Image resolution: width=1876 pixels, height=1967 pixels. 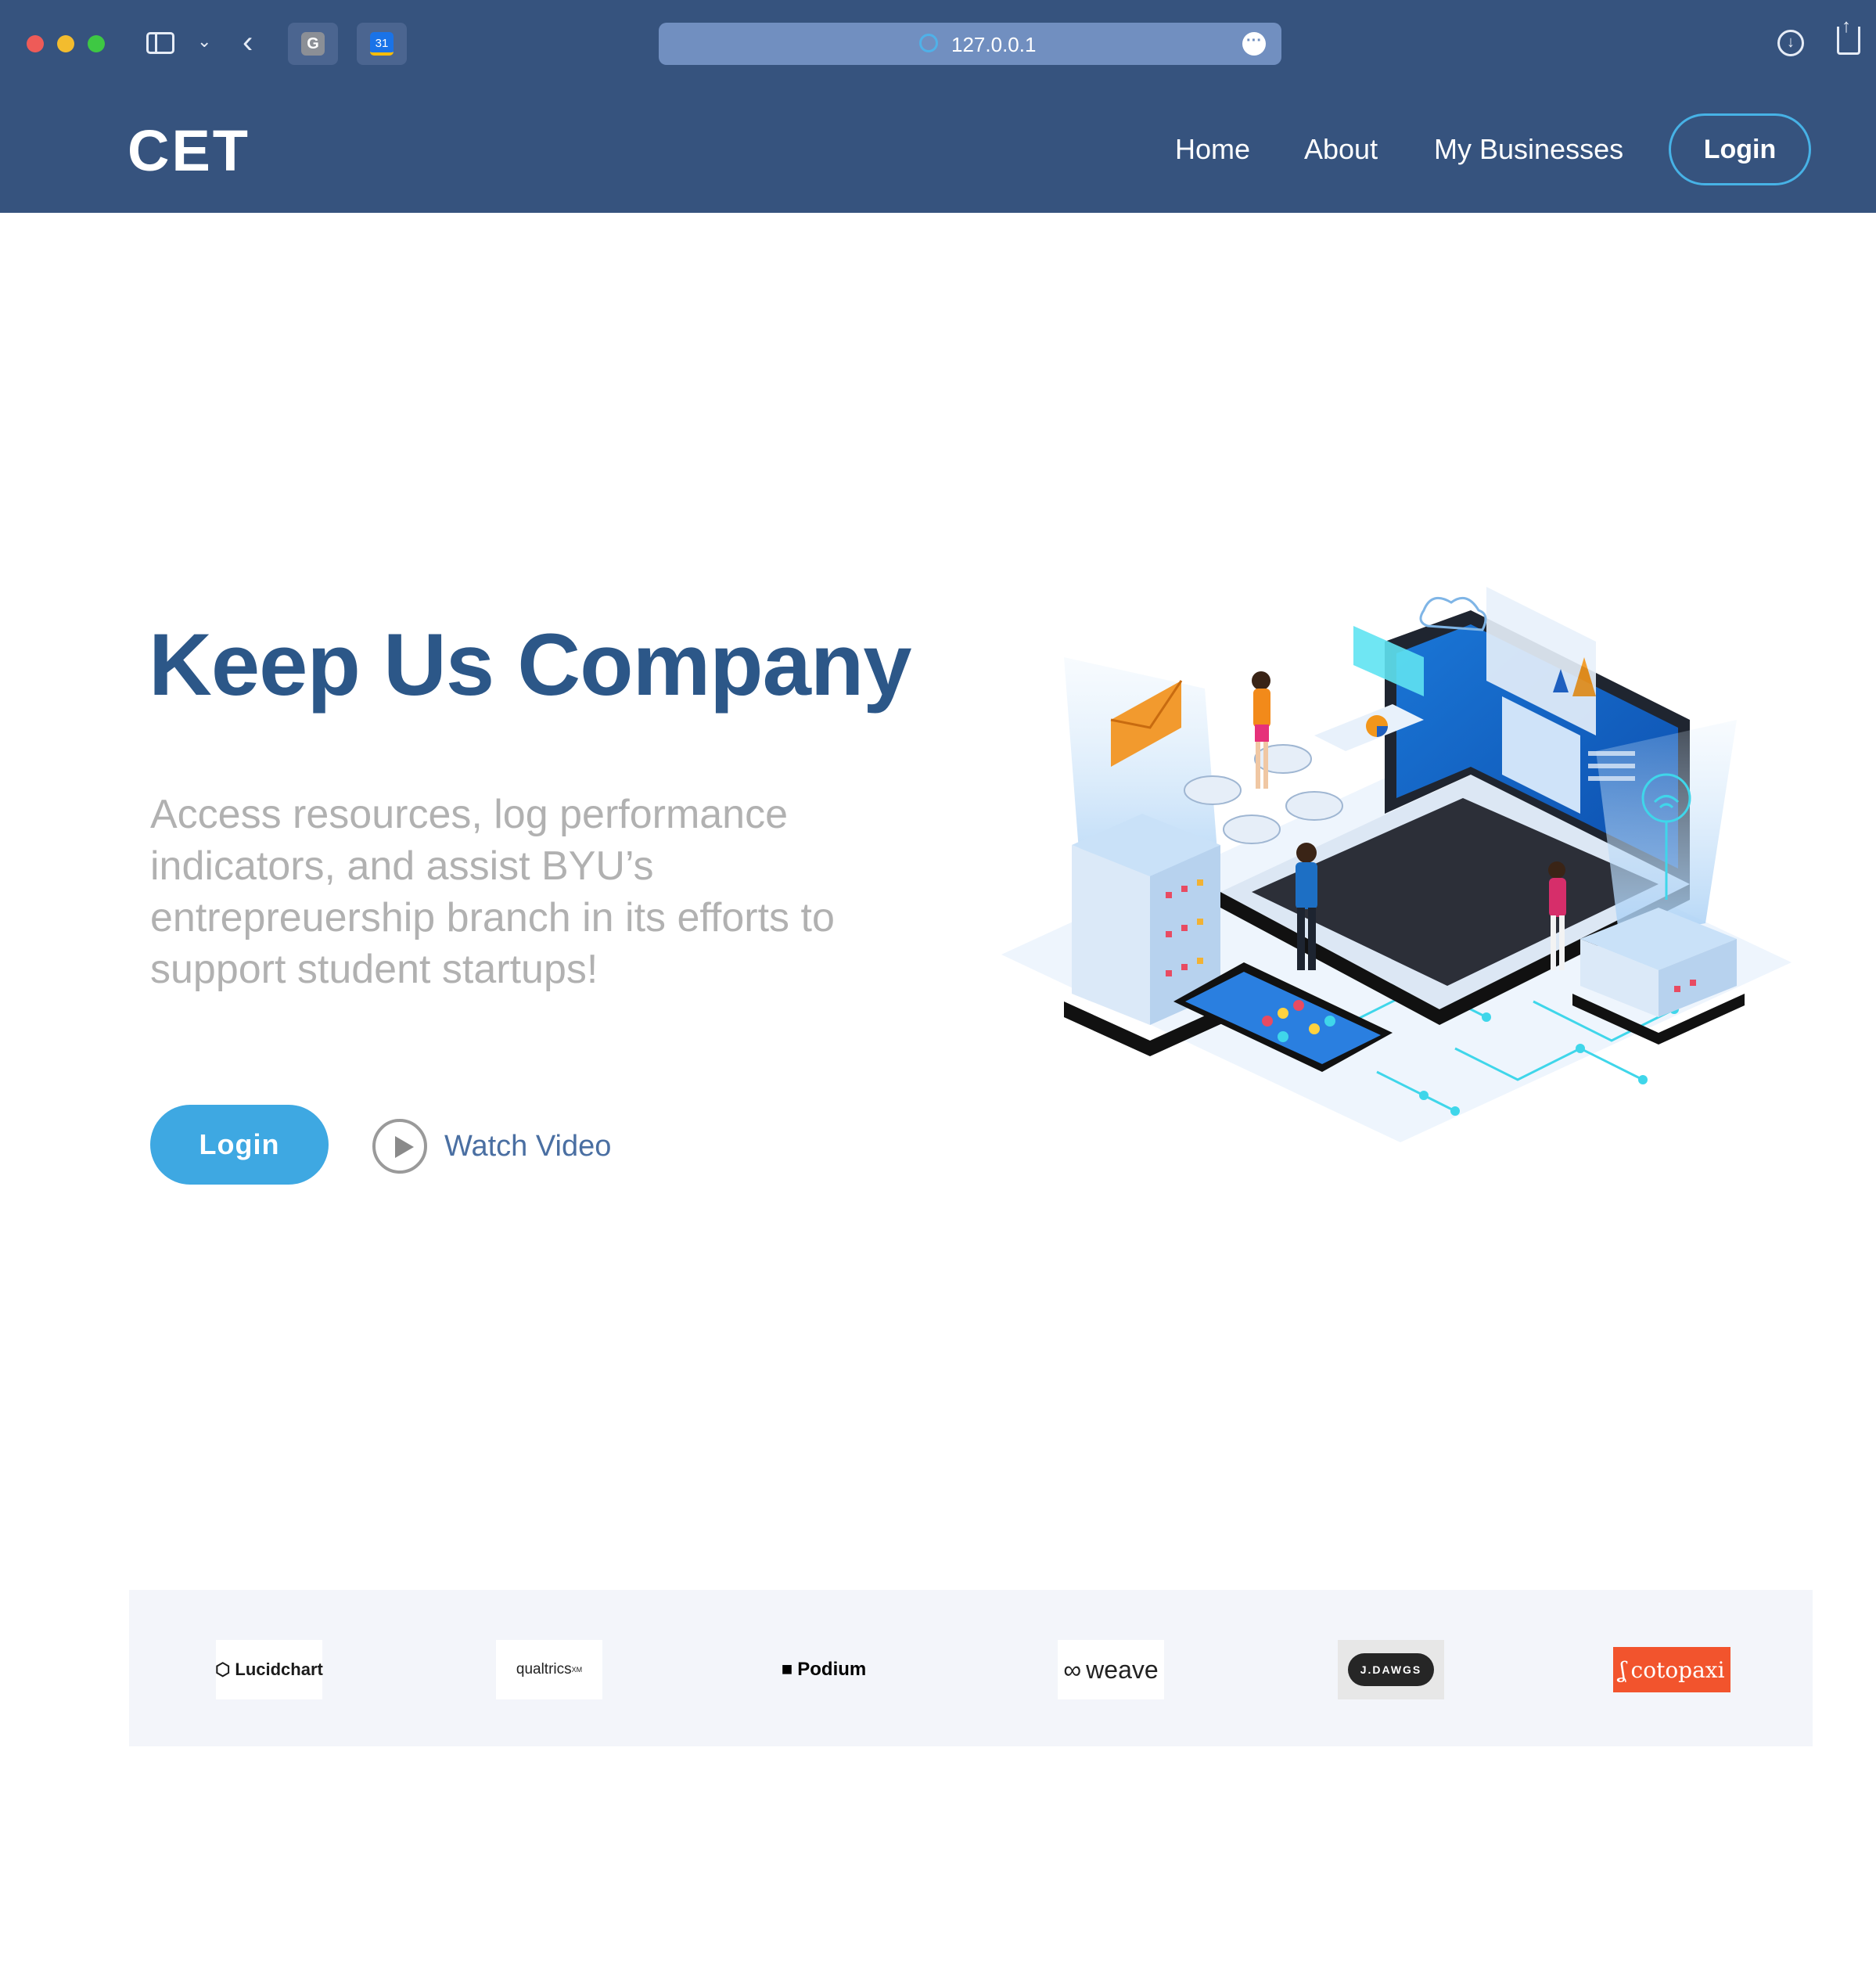 I want to click on watch-video-link: Watch Video, so click(x=492, y=1146).